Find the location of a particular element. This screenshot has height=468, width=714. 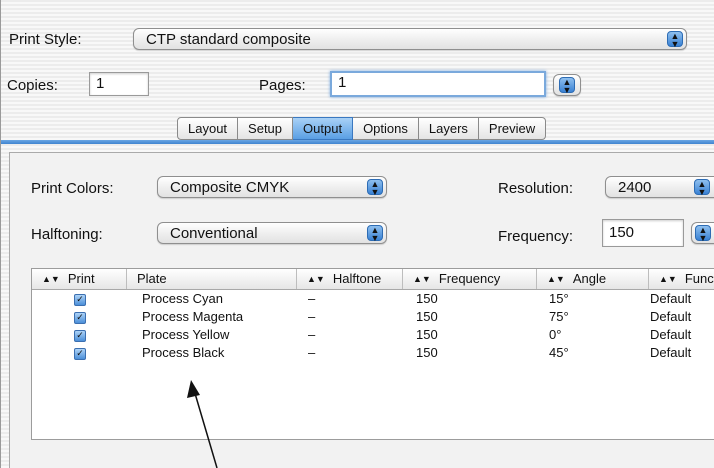

callout-arrow-head is located at coordinates (193, 389).